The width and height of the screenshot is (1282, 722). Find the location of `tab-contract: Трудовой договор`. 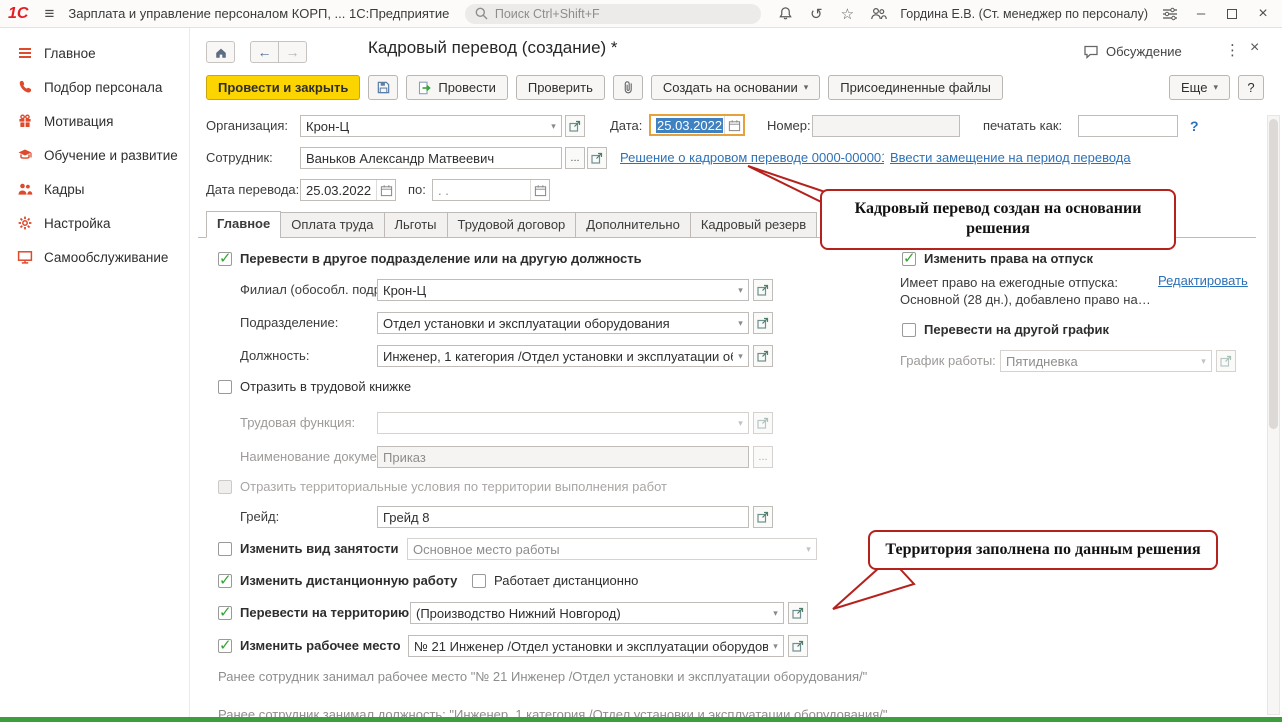

tab-contract: Трудовой договор is located at coordinates (511, 225).